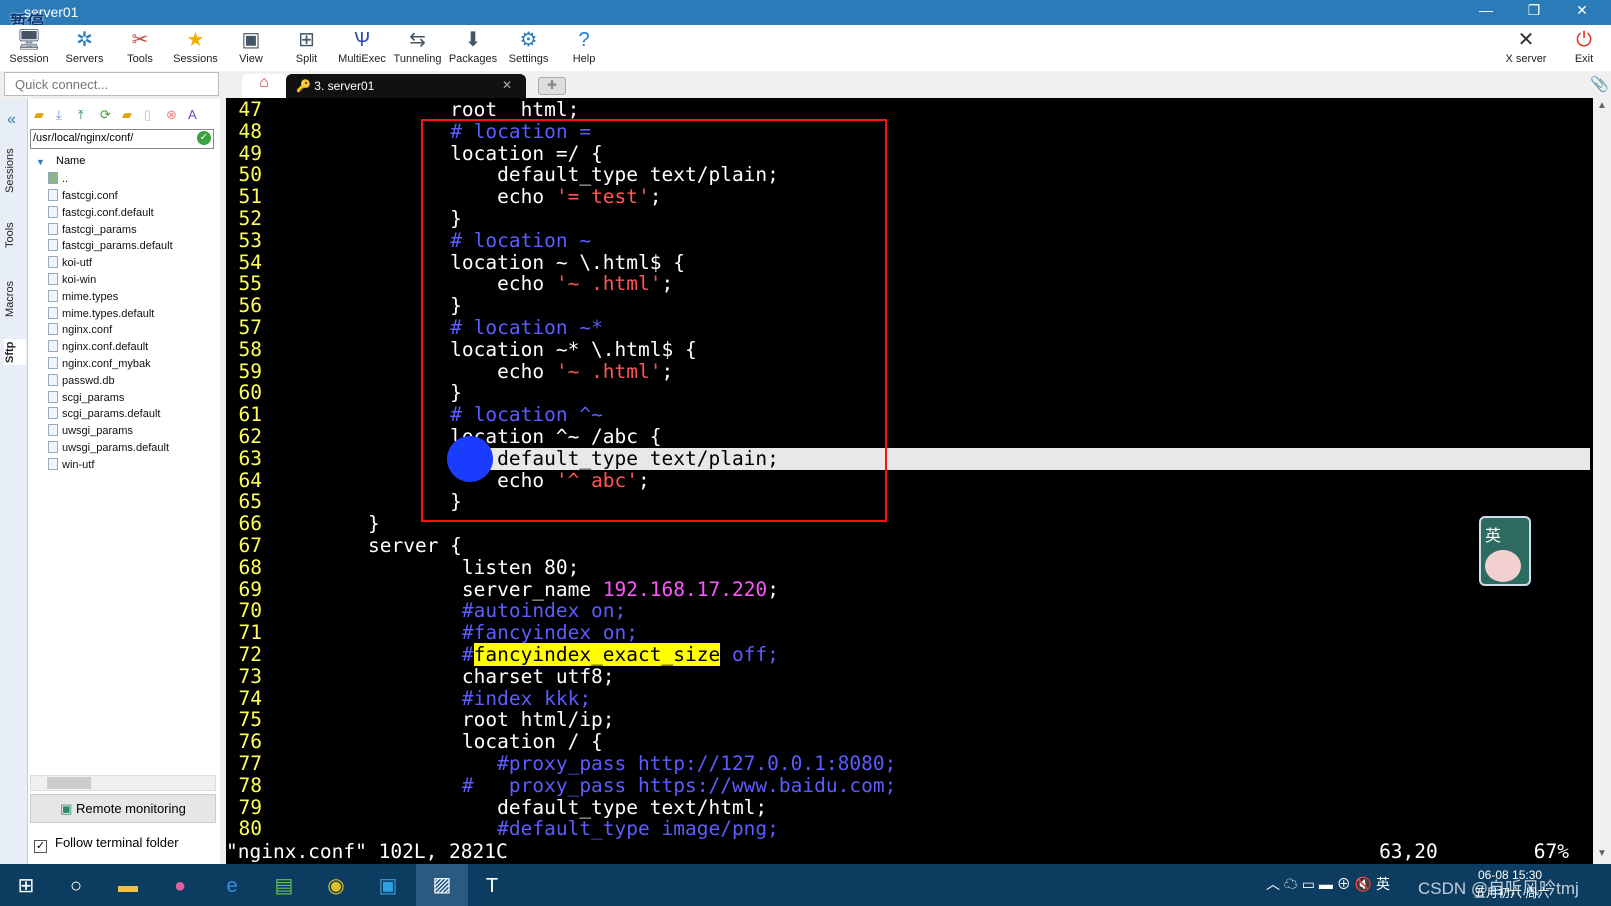  Describe the element at coordinates (88, 380) in the screenshot. I see `file-name: passwd.db` at that location.